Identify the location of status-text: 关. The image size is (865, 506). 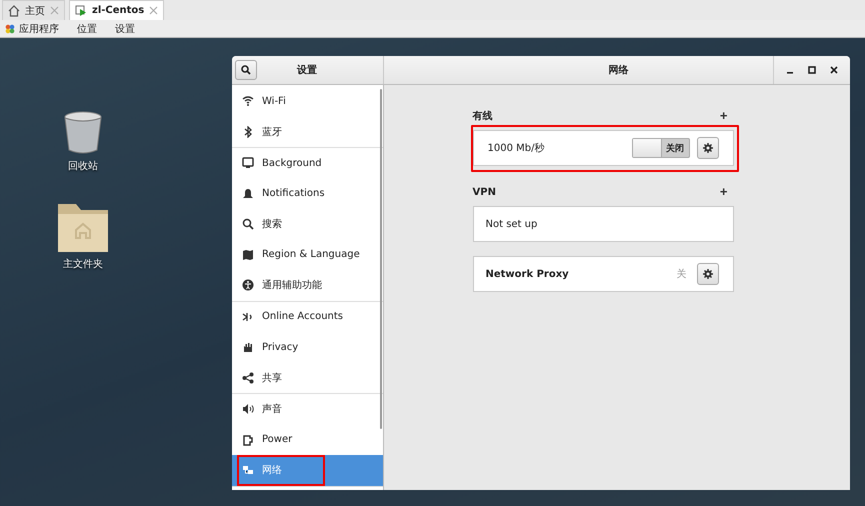
(681, 274).